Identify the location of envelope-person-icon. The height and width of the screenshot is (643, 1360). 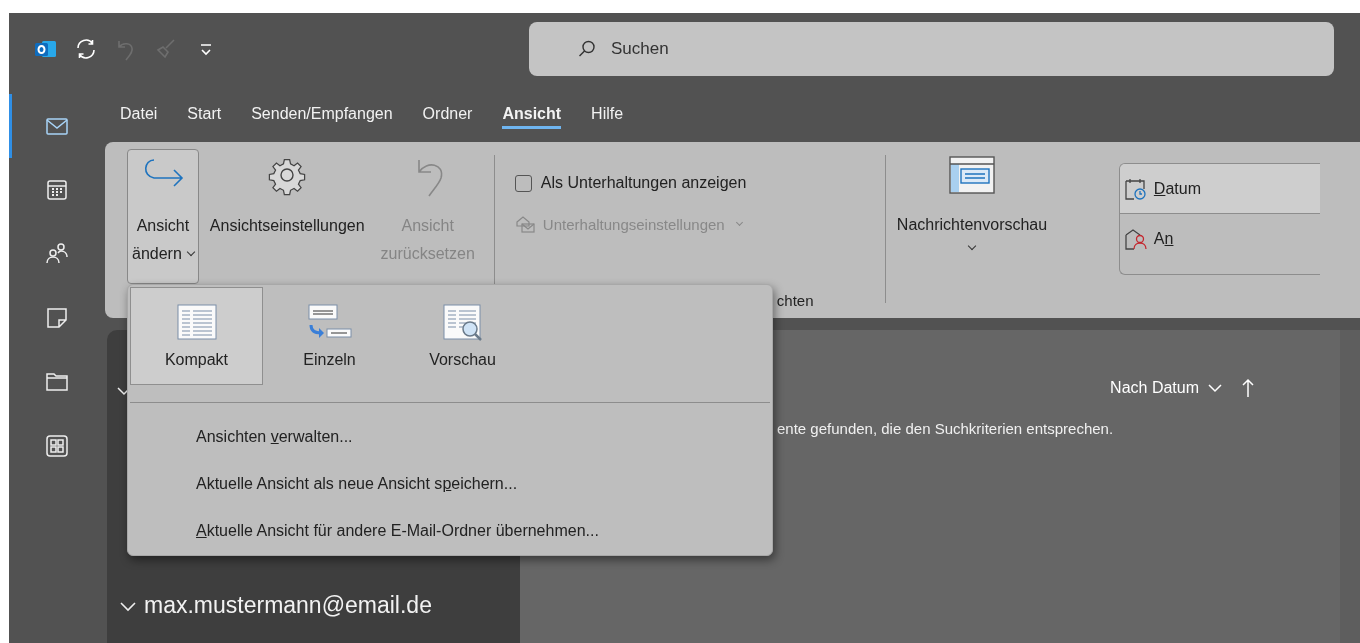
(1135, 239).